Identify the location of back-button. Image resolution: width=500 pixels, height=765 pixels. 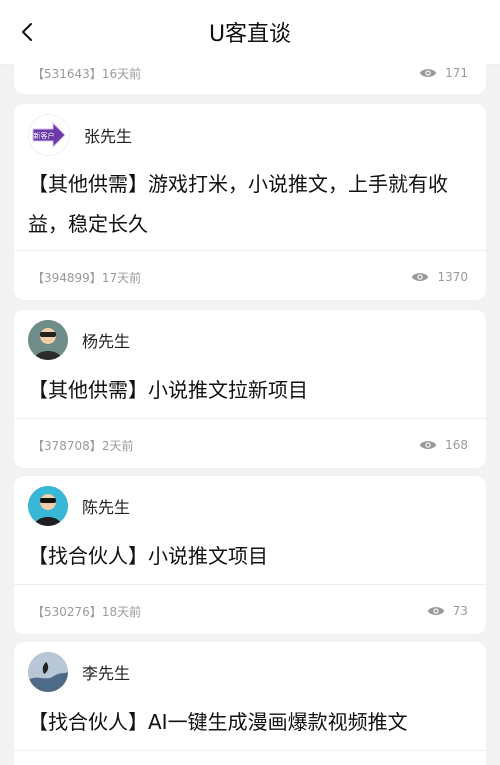
(28, 32).